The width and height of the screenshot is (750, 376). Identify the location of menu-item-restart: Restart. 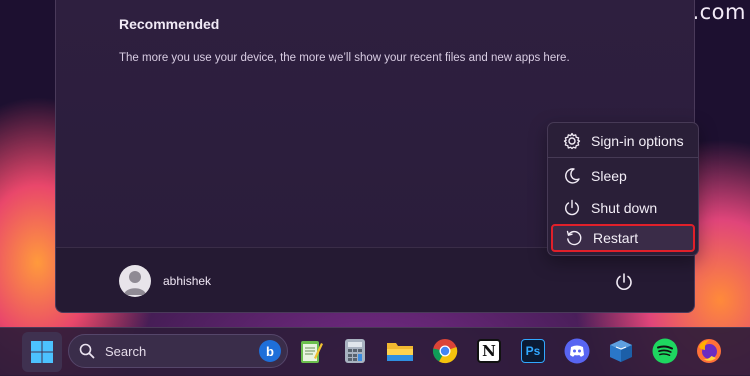
(623, 238).